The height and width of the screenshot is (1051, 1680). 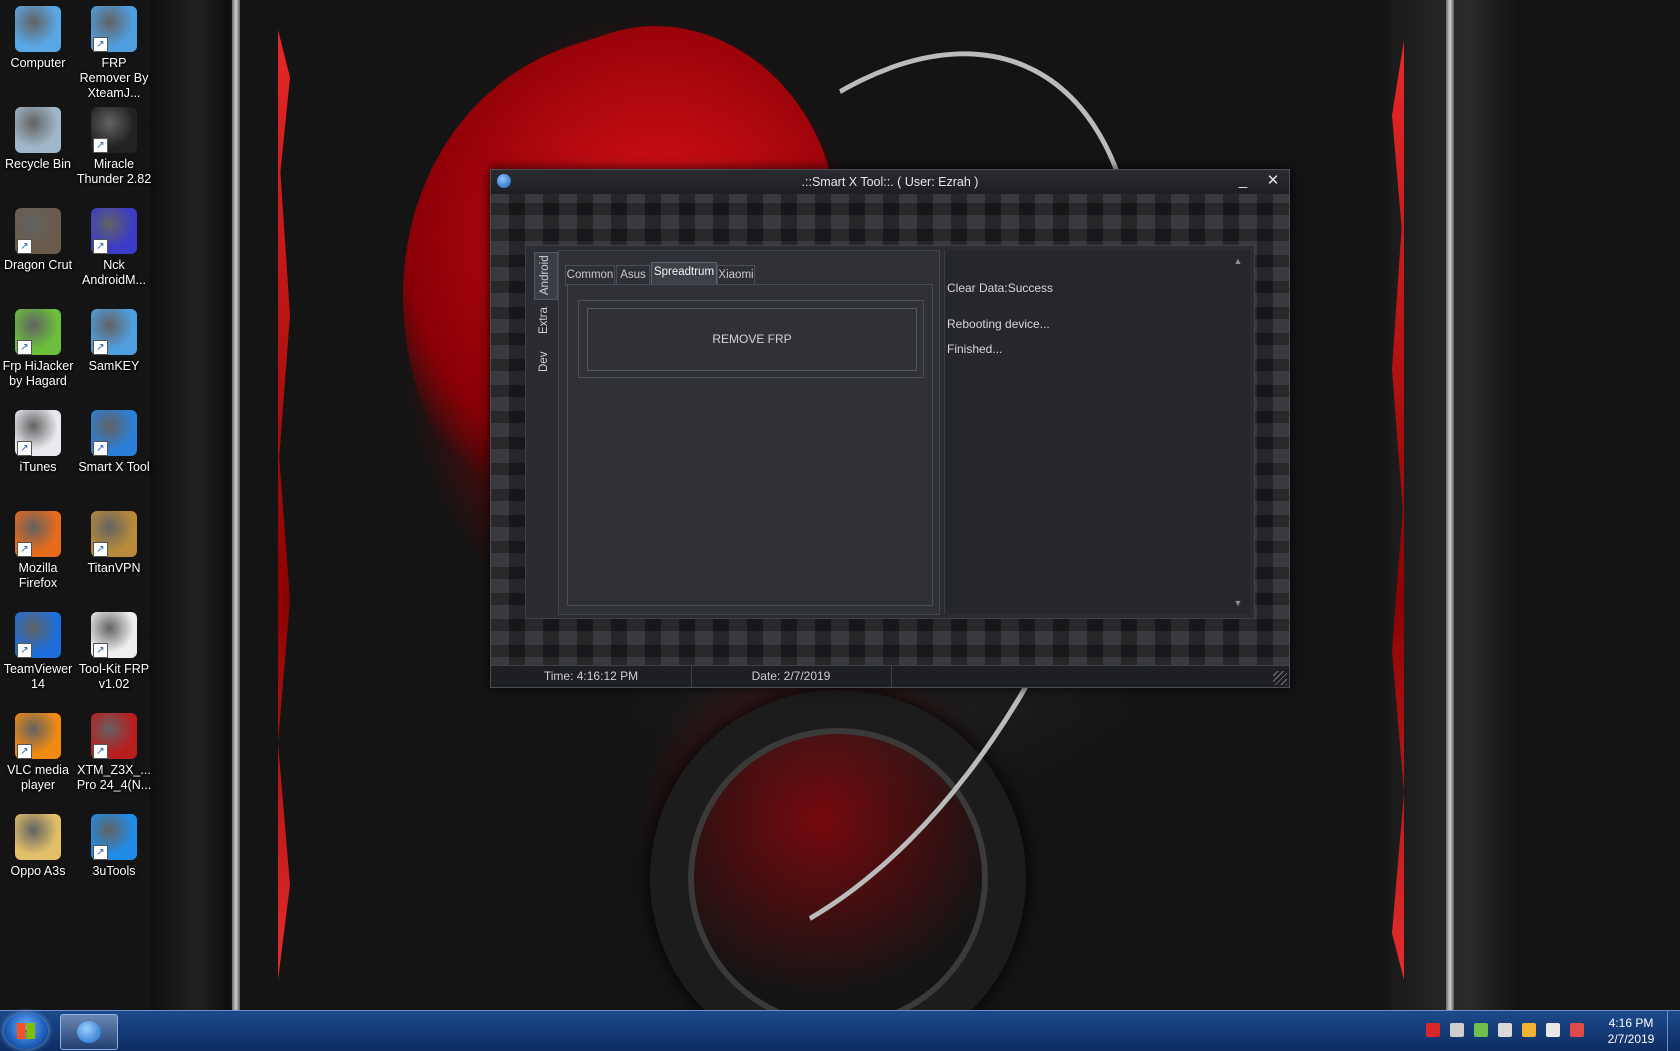 I want to click on desktop-icon-label: Oppo A3s, so click(x=38, y=871).